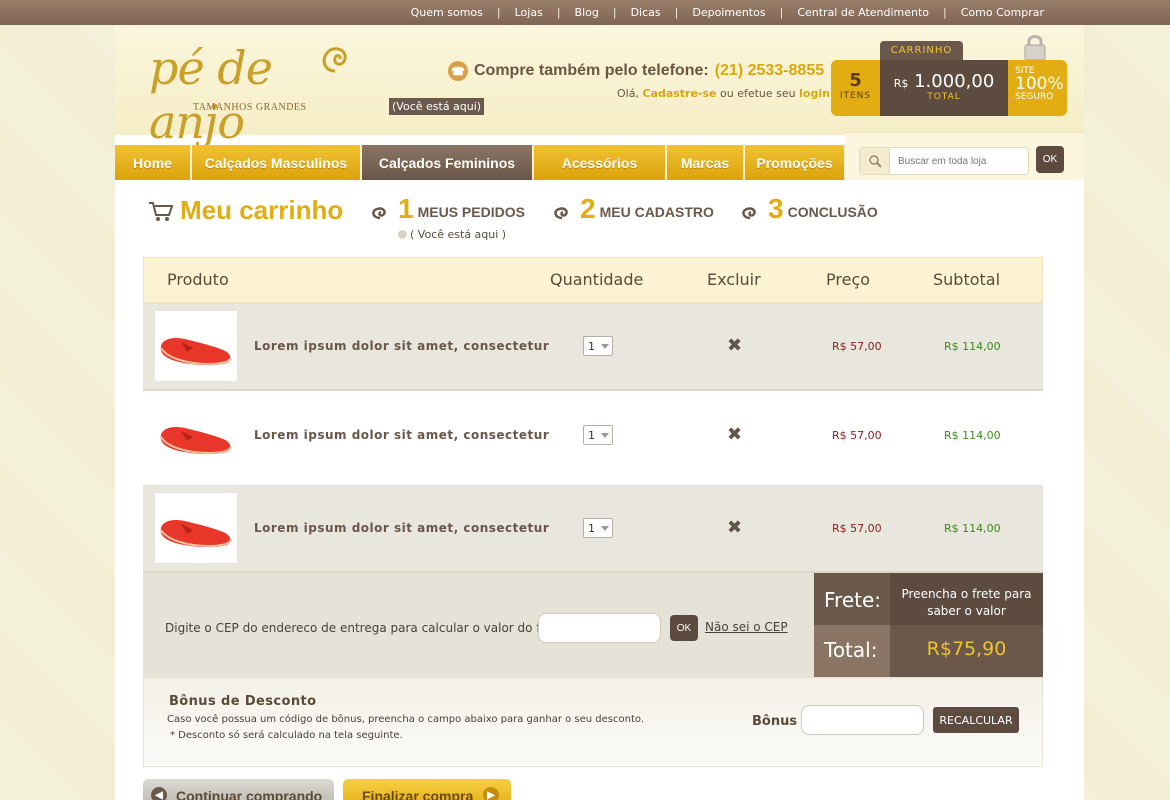 The height and width of the screenshot is (800, 1170). Describe the element at coordinates (706, 162) in the screenshot. I see `nav-marcas: Marcas` at that location.